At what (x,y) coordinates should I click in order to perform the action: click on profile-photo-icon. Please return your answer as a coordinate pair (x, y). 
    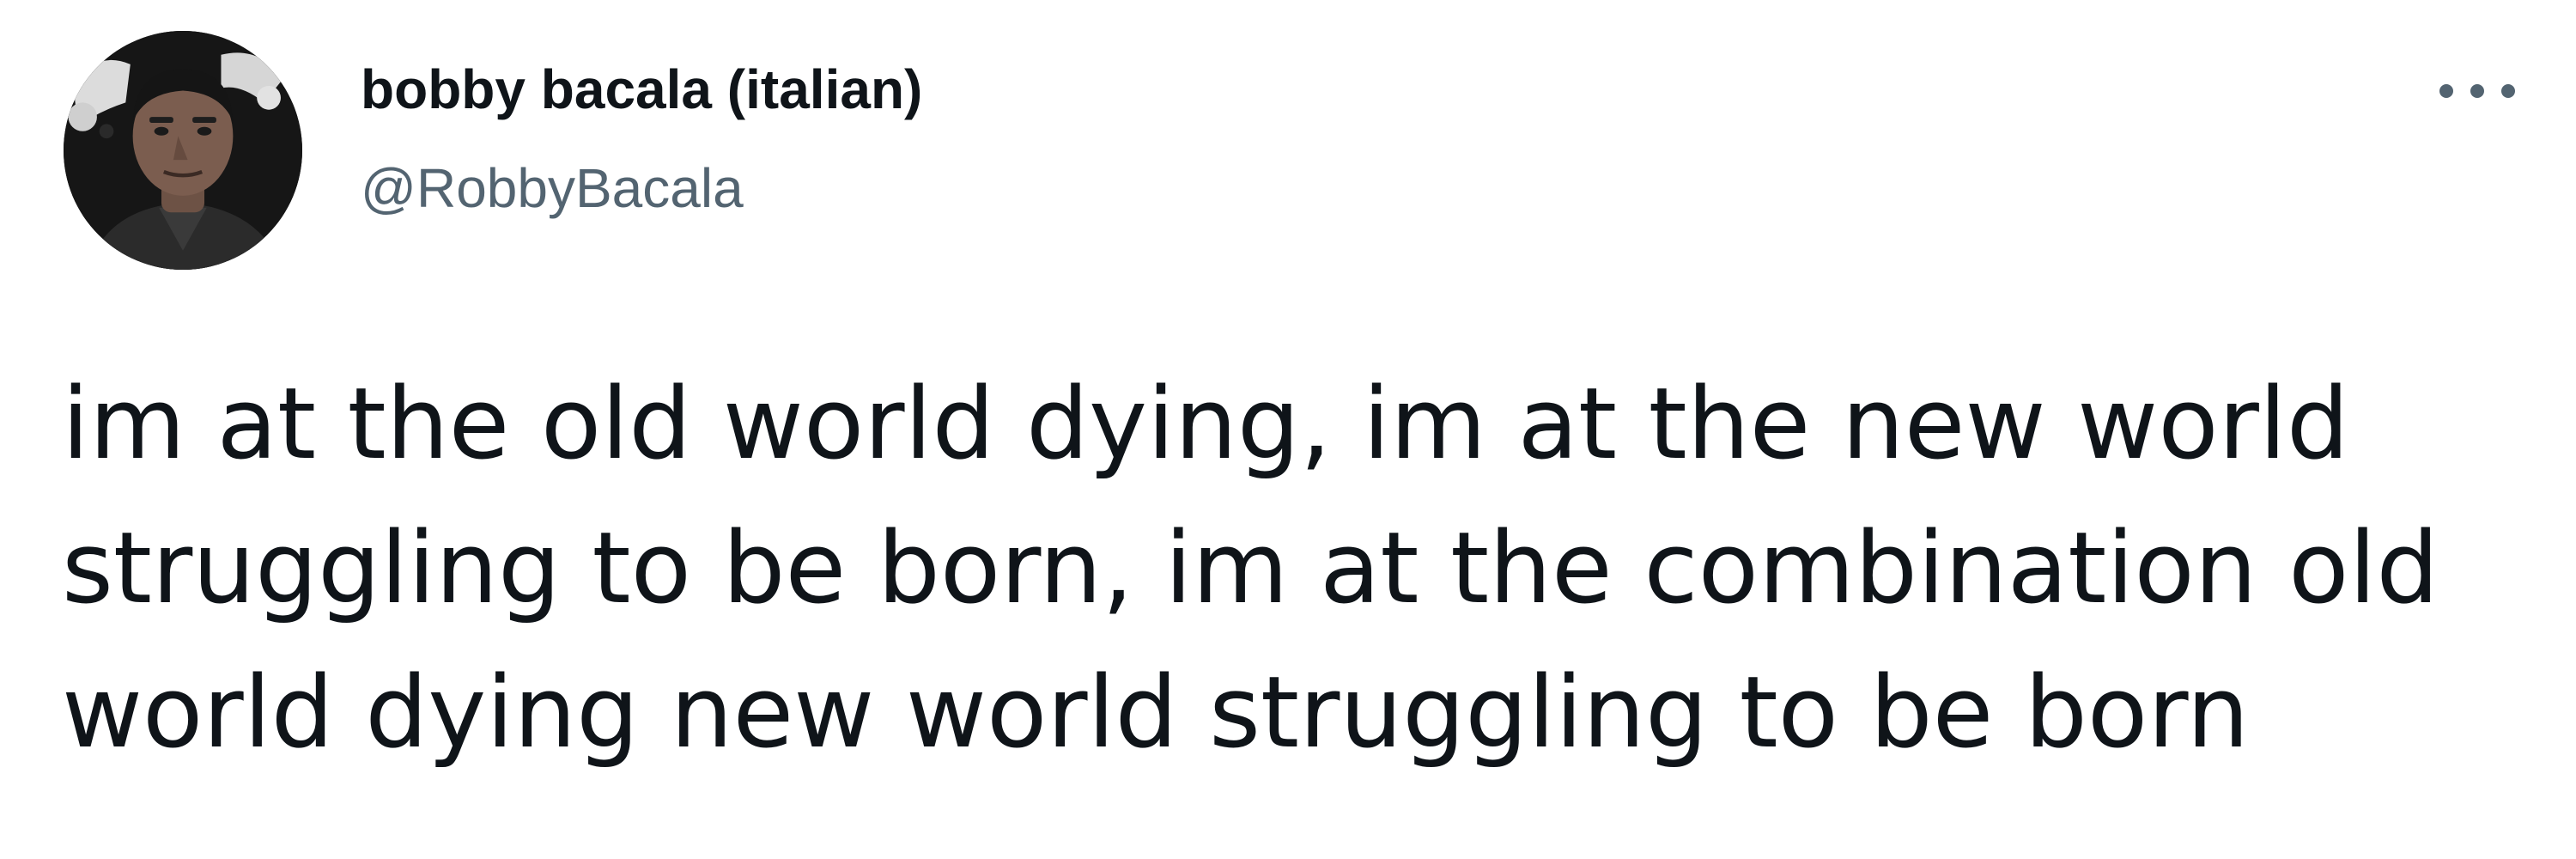
    Looking at the image, I should click on (183, 151).